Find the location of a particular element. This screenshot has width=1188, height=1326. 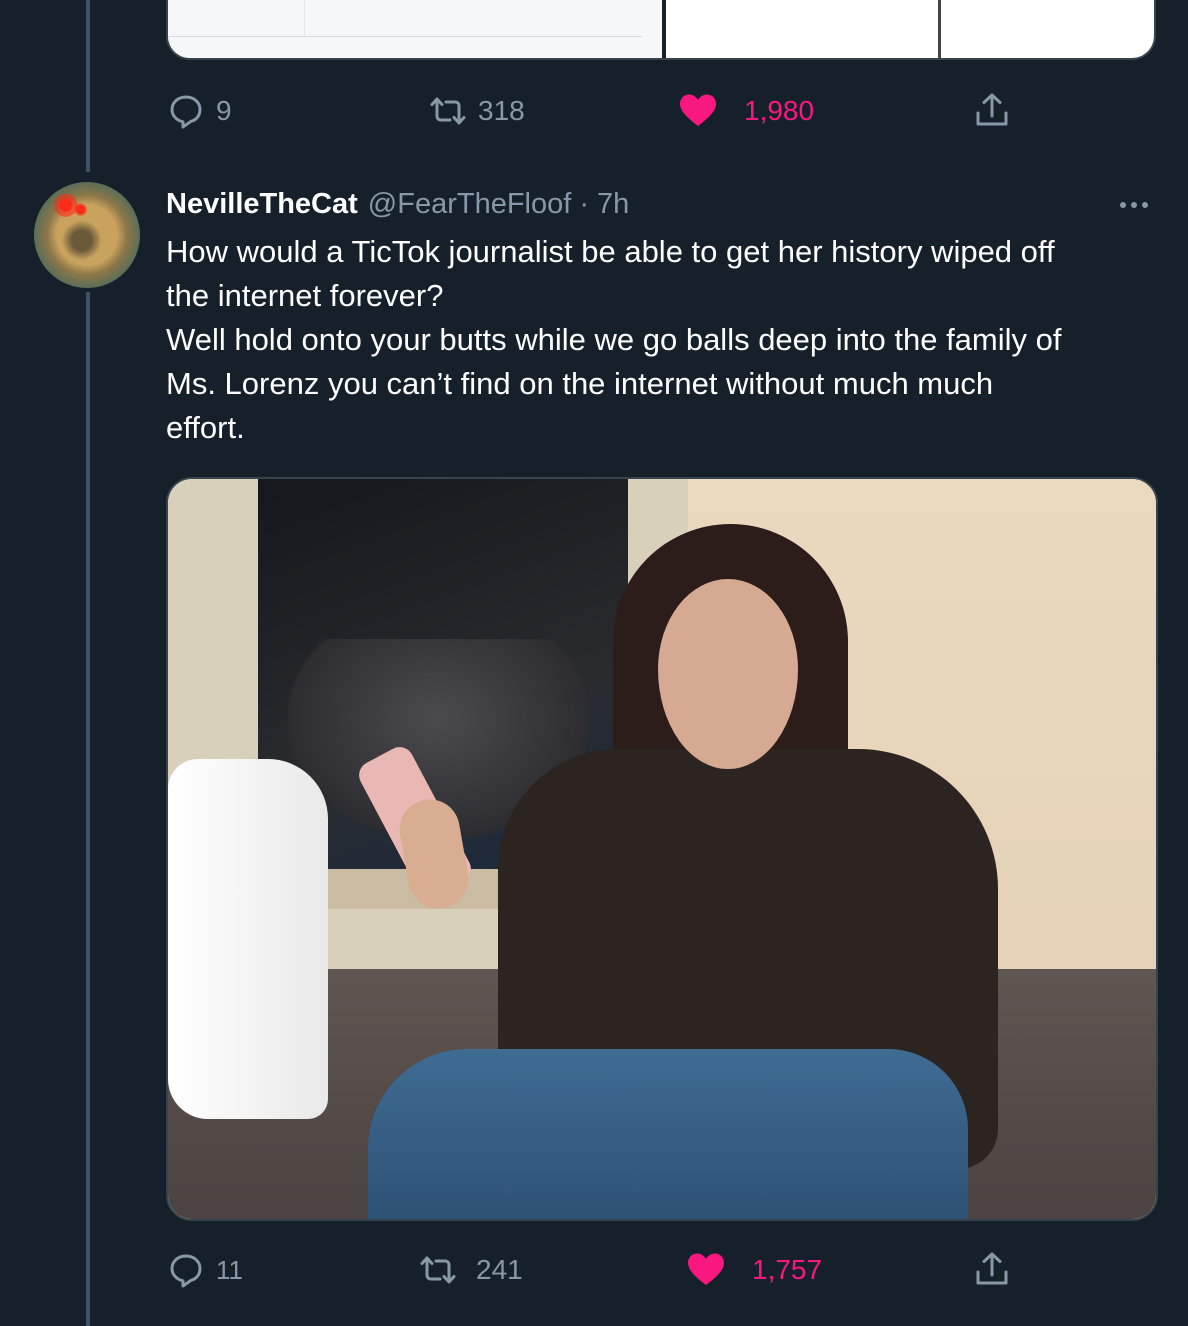

tweet-text-line: the internet forever? is located at coordinates (305, 295).